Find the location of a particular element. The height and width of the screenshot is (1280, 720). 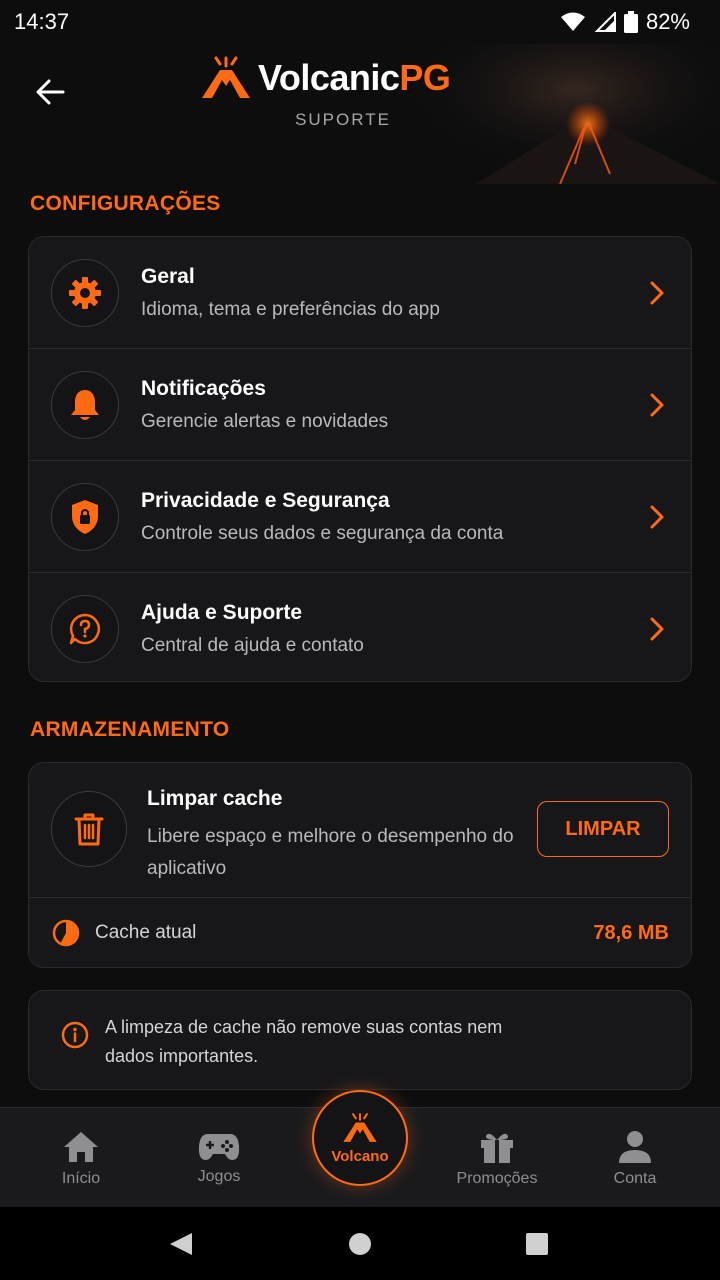

volcano-icon is located at coordinates (360, 1127).